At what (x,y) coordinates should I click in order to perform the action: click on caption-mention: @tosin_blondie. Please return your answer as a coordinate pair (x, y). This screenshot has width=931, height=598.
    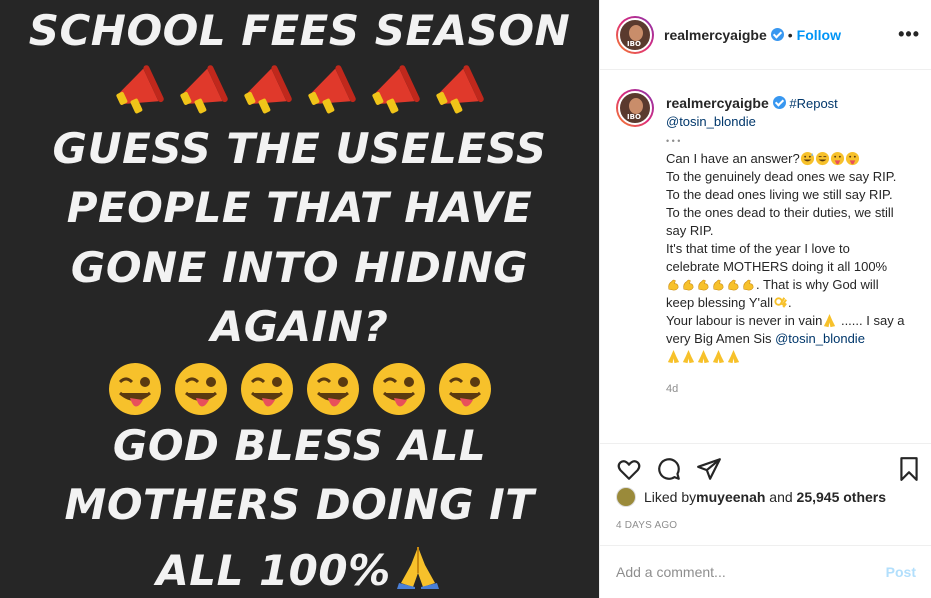
    Looking at the image, I should click on (711, 121).